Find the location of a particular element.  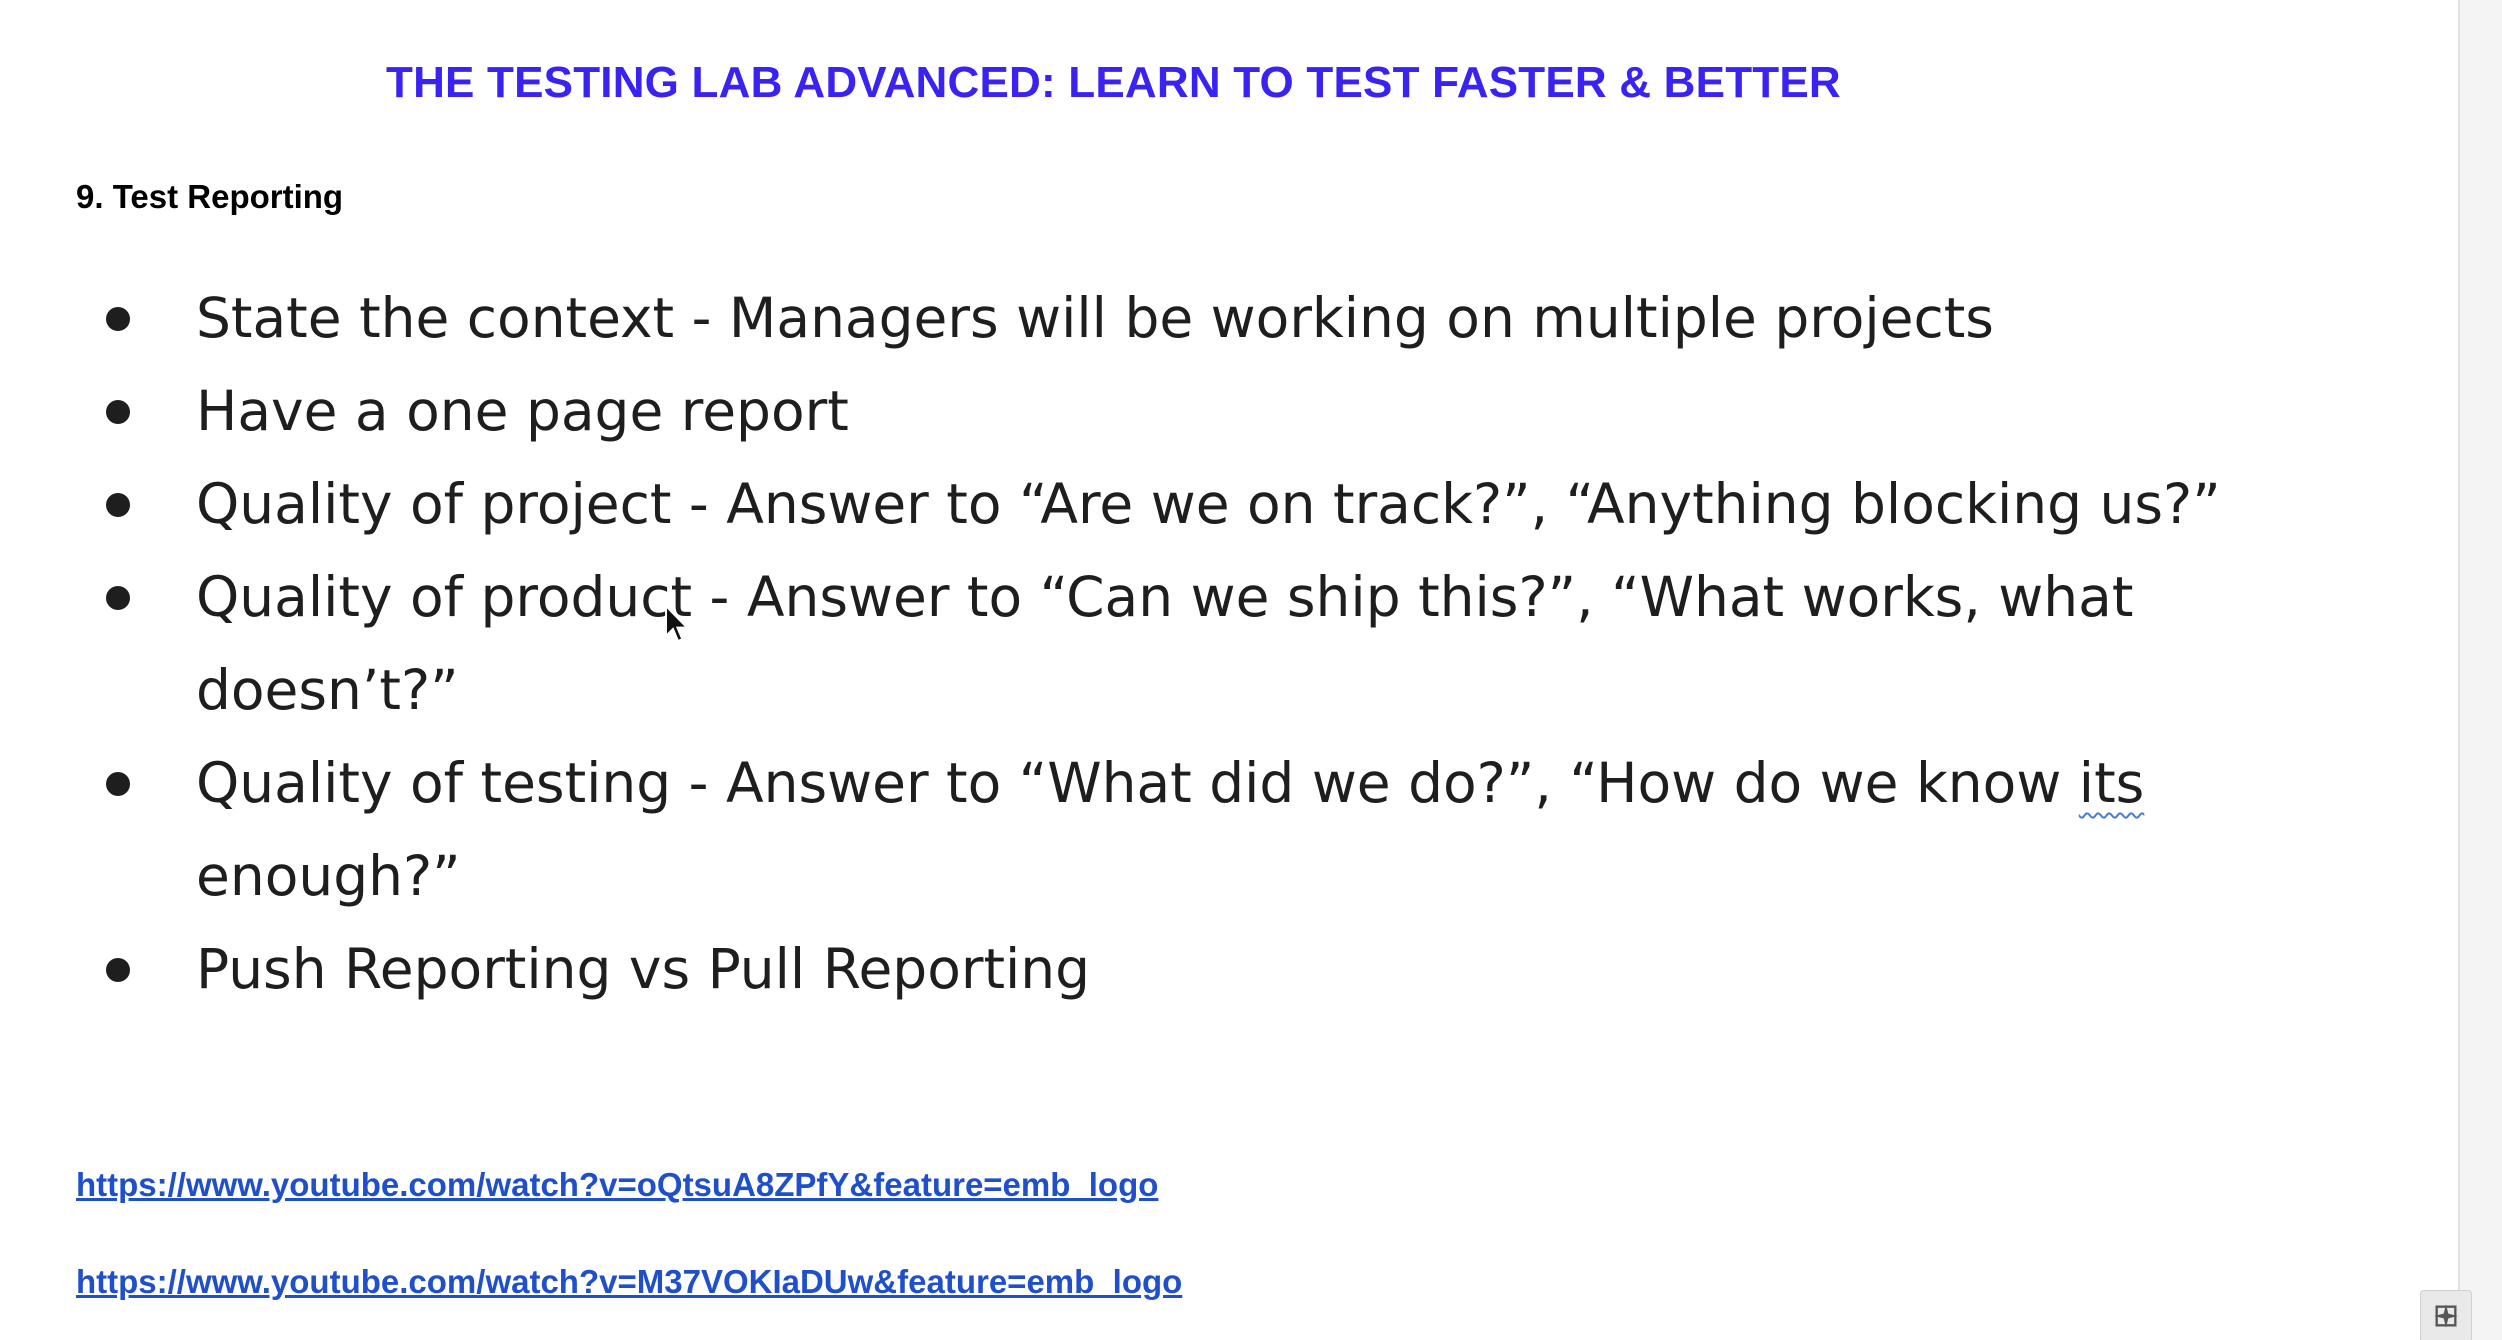

list-item: Push Reporting vs Pull Reporting is located at coordinates (1150, 969).